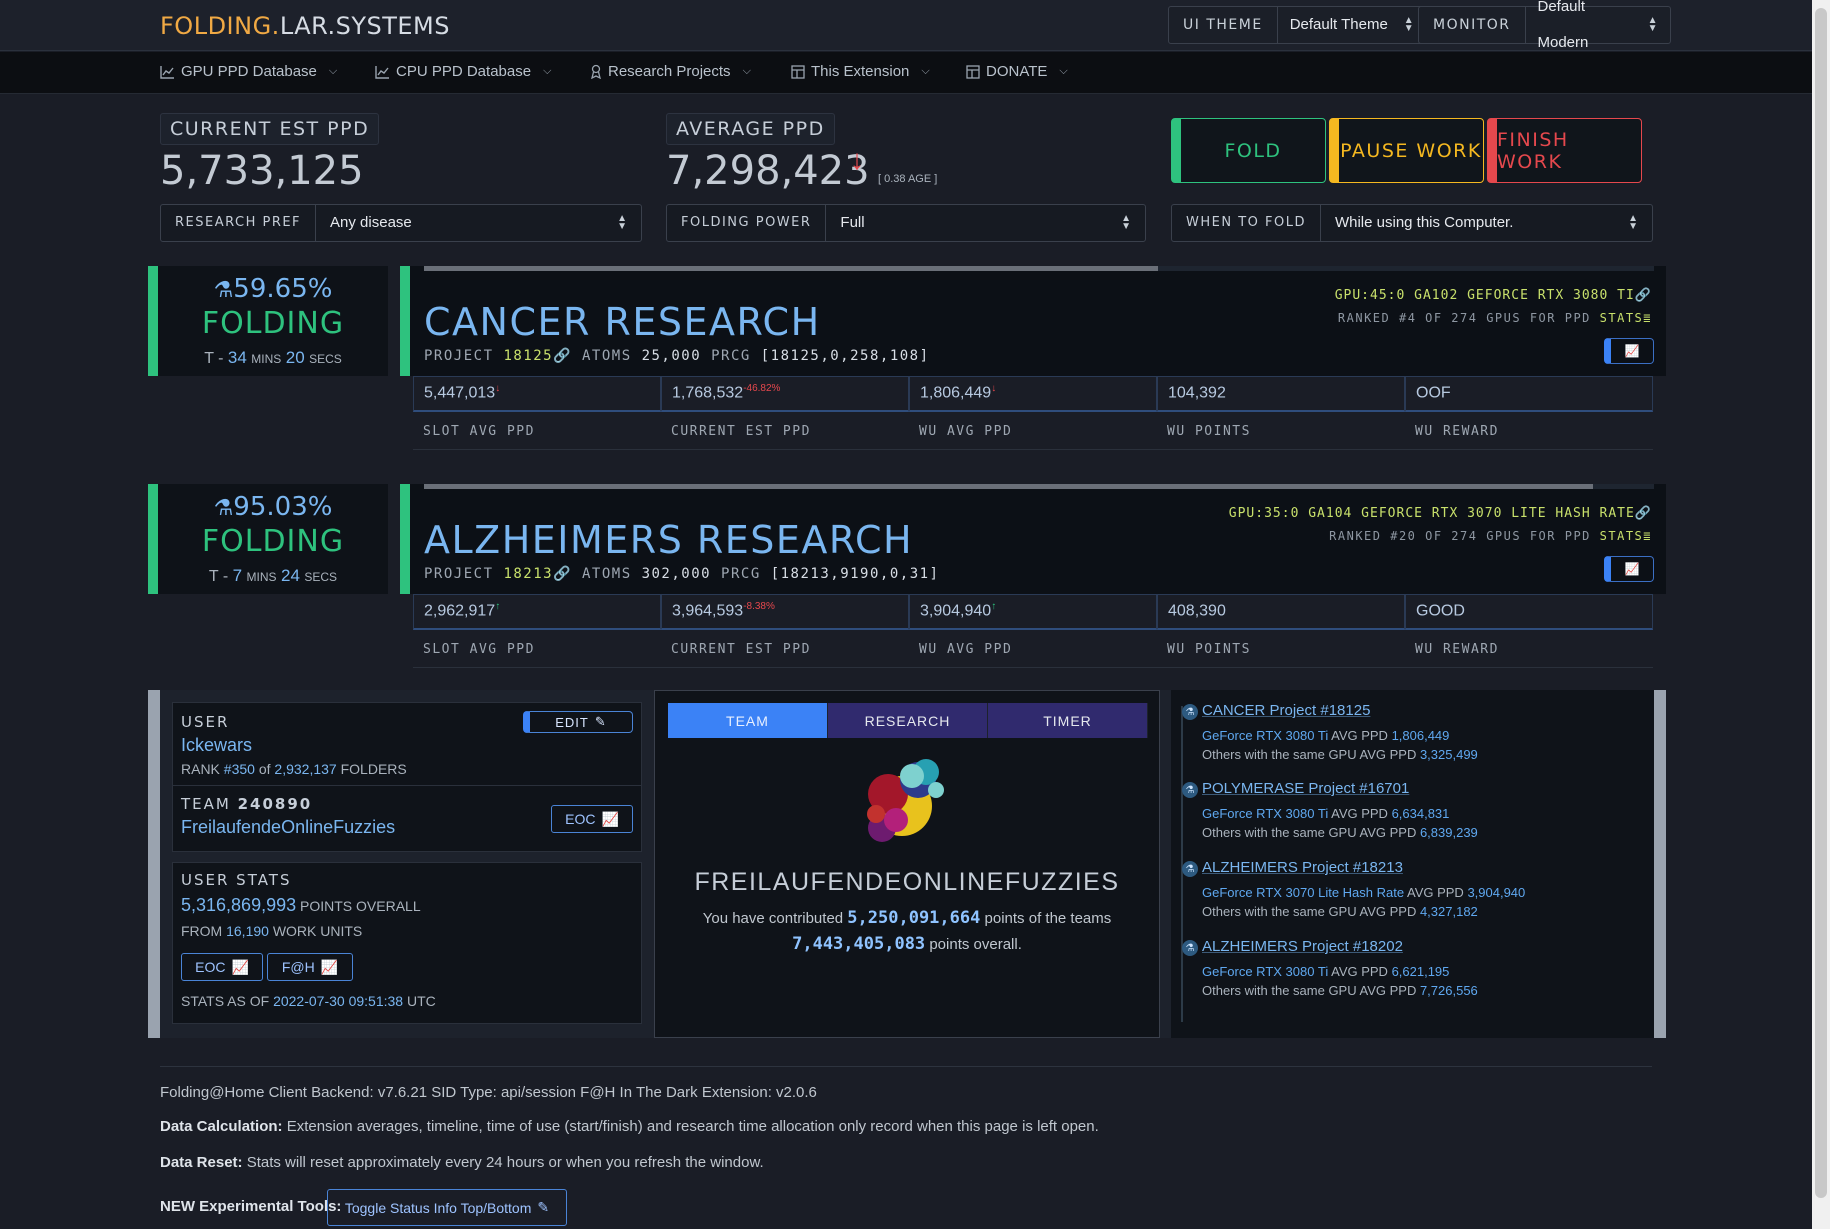 The width and height of the screenshot is (1830, 1229). What do you see at coordinates (670, 71) in the screenshot?
I see `nav-research-projects: Research Projects ⌵` at bounding box center [670, 71].